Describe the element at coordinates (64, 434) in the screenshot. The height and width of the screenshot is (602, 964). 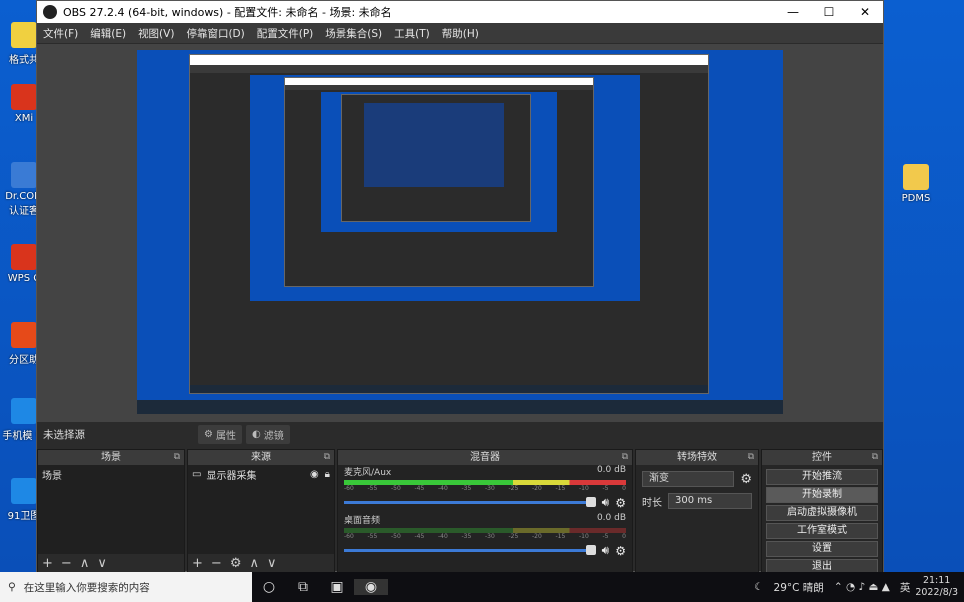
I see `no-source-label: 未选择源` at that location.